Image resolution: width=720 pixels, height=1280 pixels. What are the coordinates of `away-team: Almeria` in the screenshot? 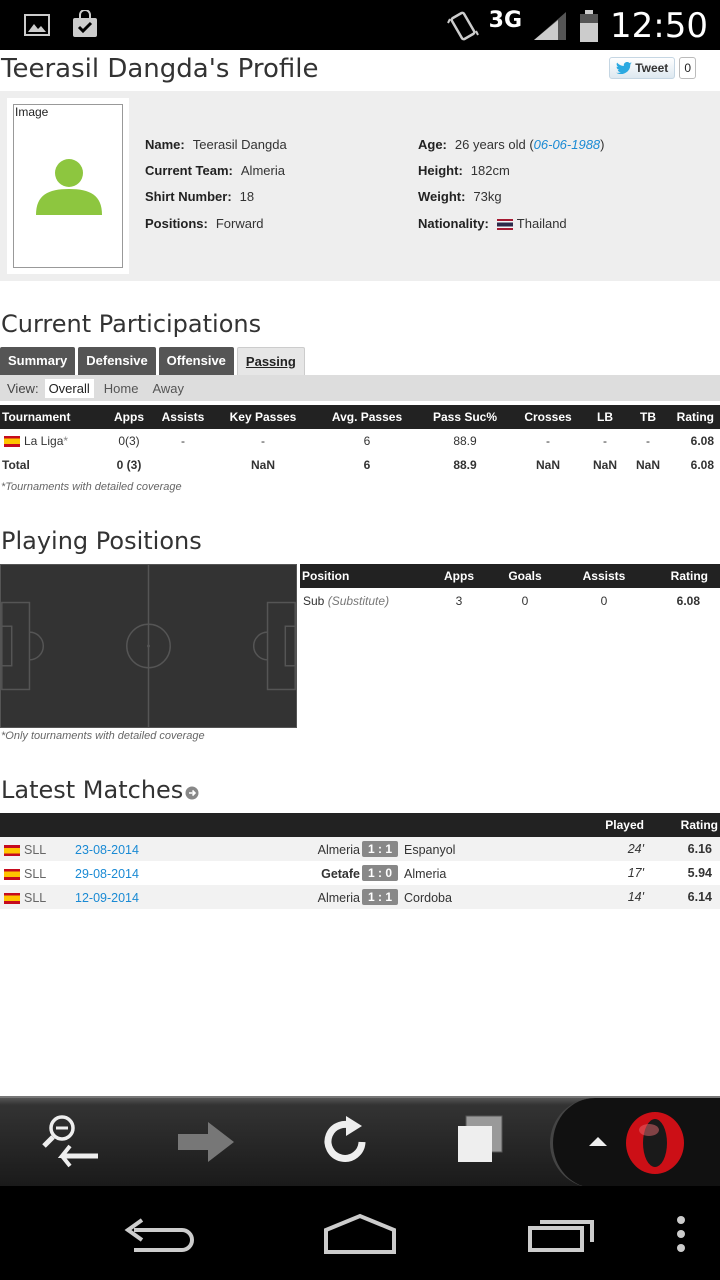 It's located at (425, 874).